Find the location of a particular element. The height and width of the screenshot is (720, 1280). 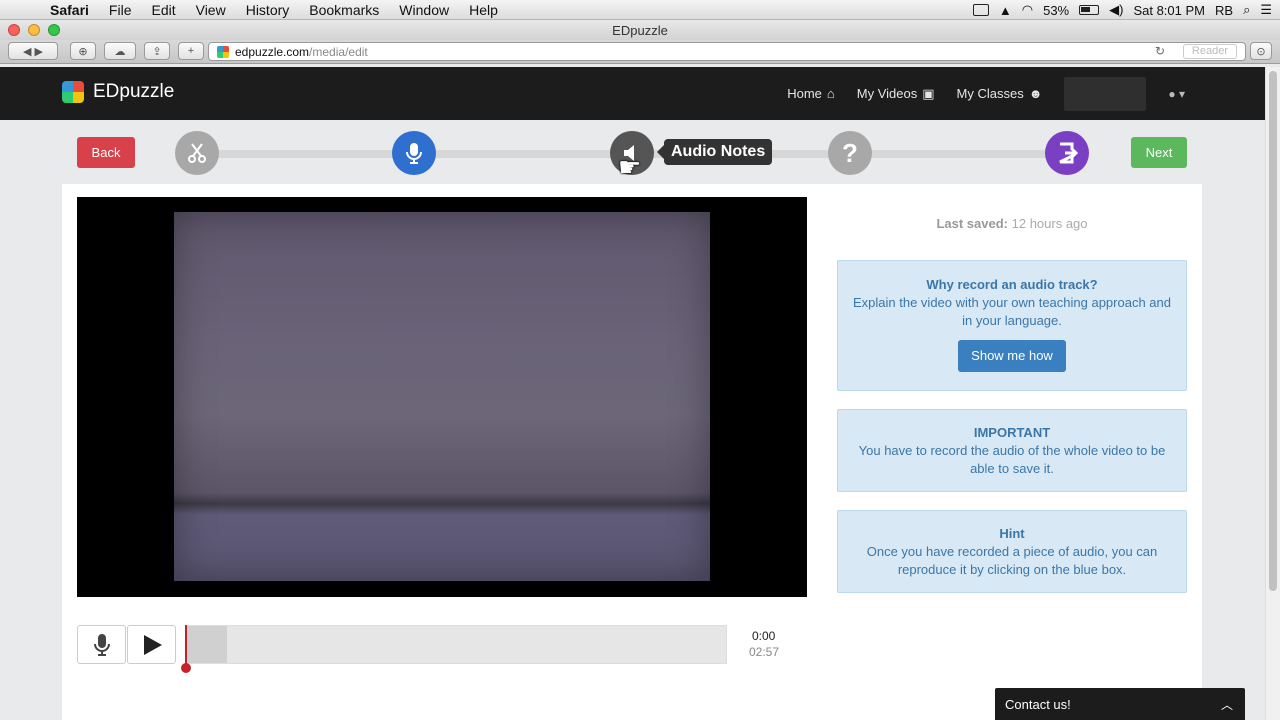

step-voiceover is located at coordinates (414, 153).